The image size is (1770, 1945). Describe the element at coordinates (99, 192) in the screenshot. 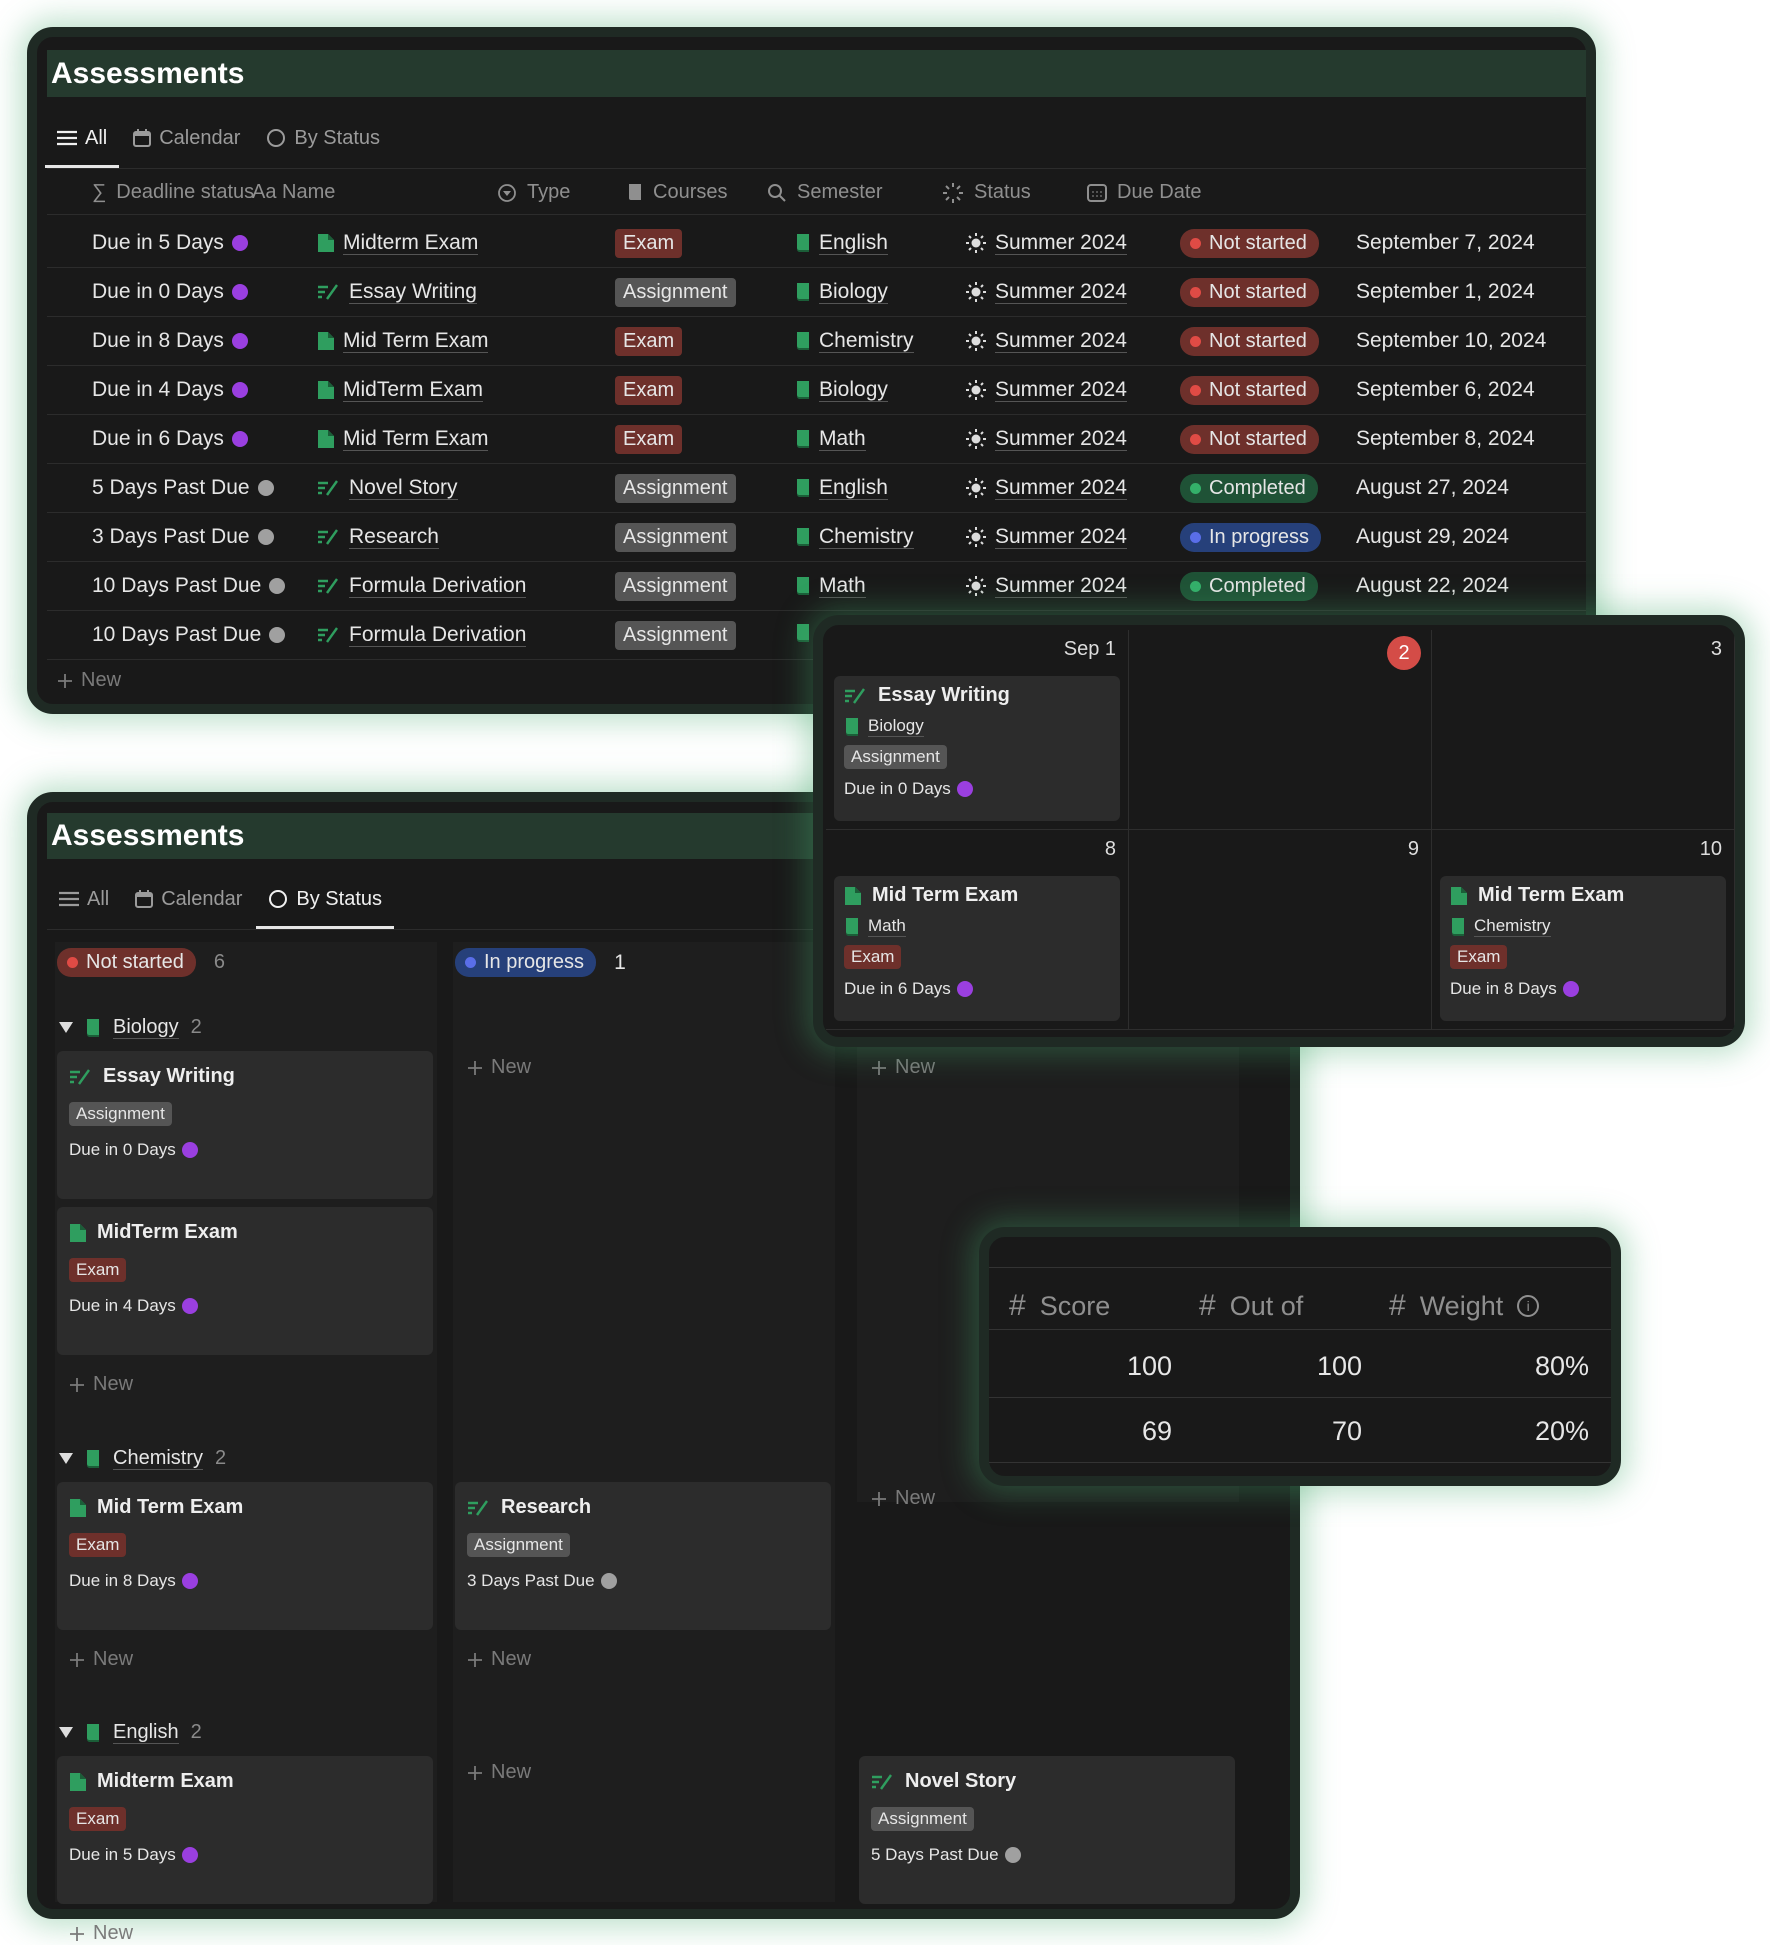

I see `sigma-icon: ∑` at that location.